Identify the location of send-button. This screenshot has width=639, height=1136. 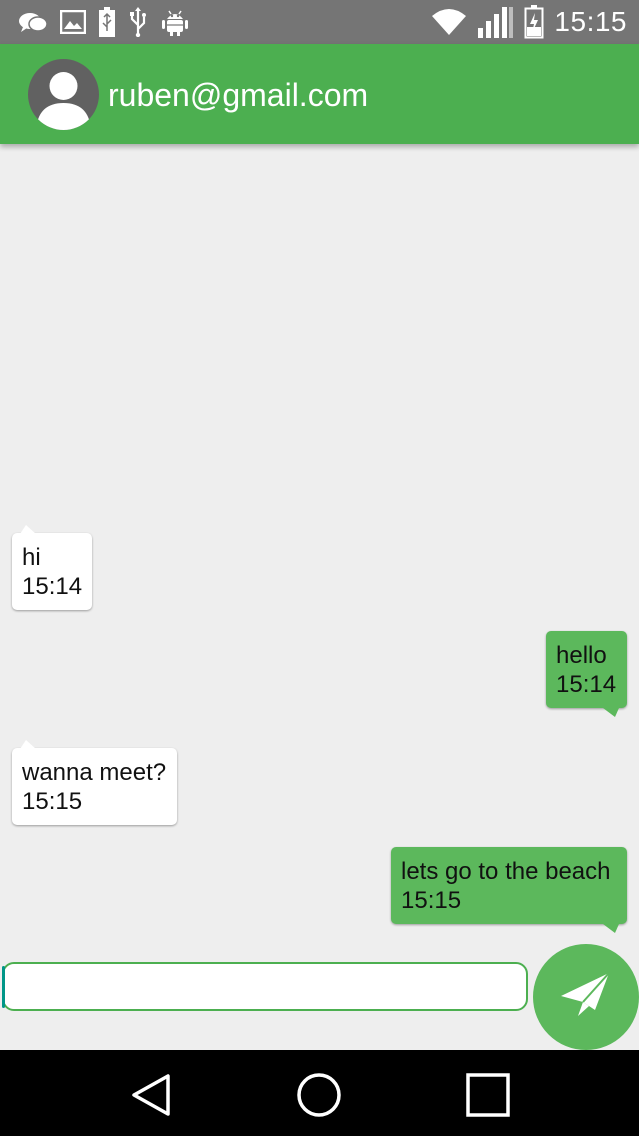
(586, 997).